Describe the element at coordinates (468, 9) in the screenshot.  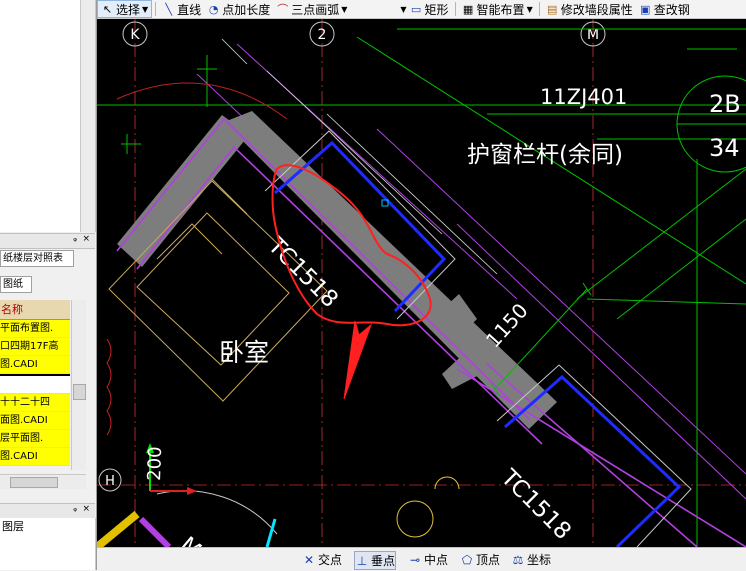
I see `grid-icon: ▦` at that location.